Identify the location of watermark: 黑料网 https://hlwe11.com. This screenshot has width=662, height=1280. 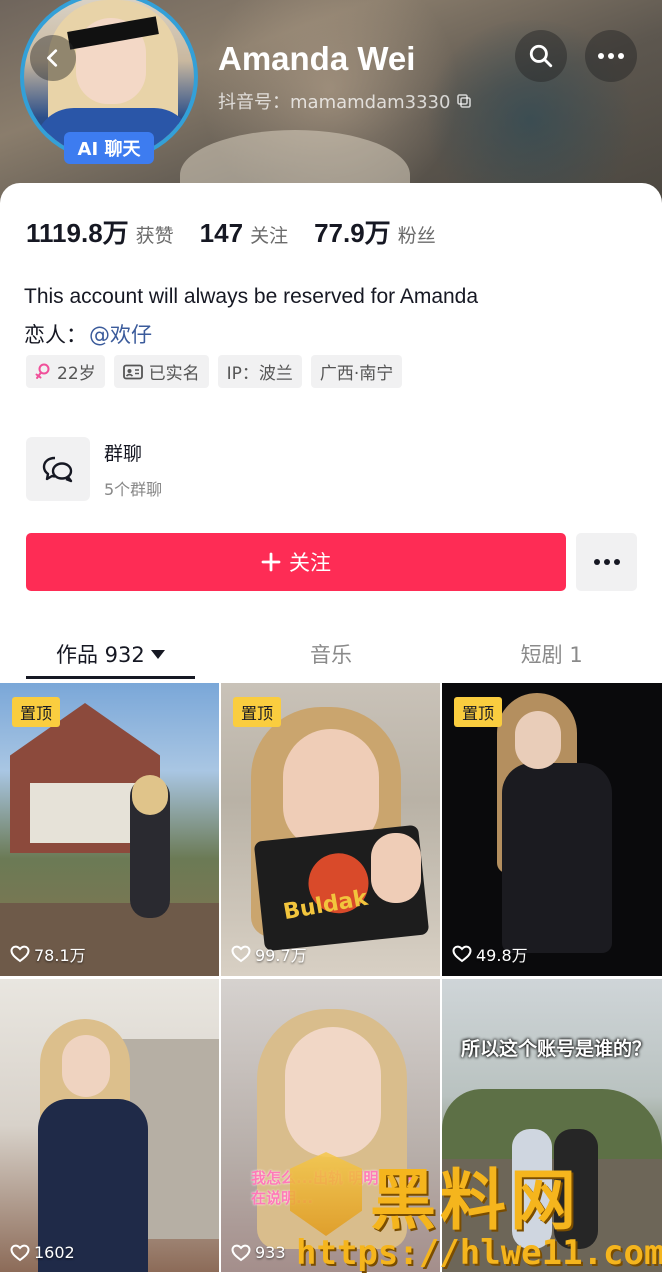
(476, 1213).